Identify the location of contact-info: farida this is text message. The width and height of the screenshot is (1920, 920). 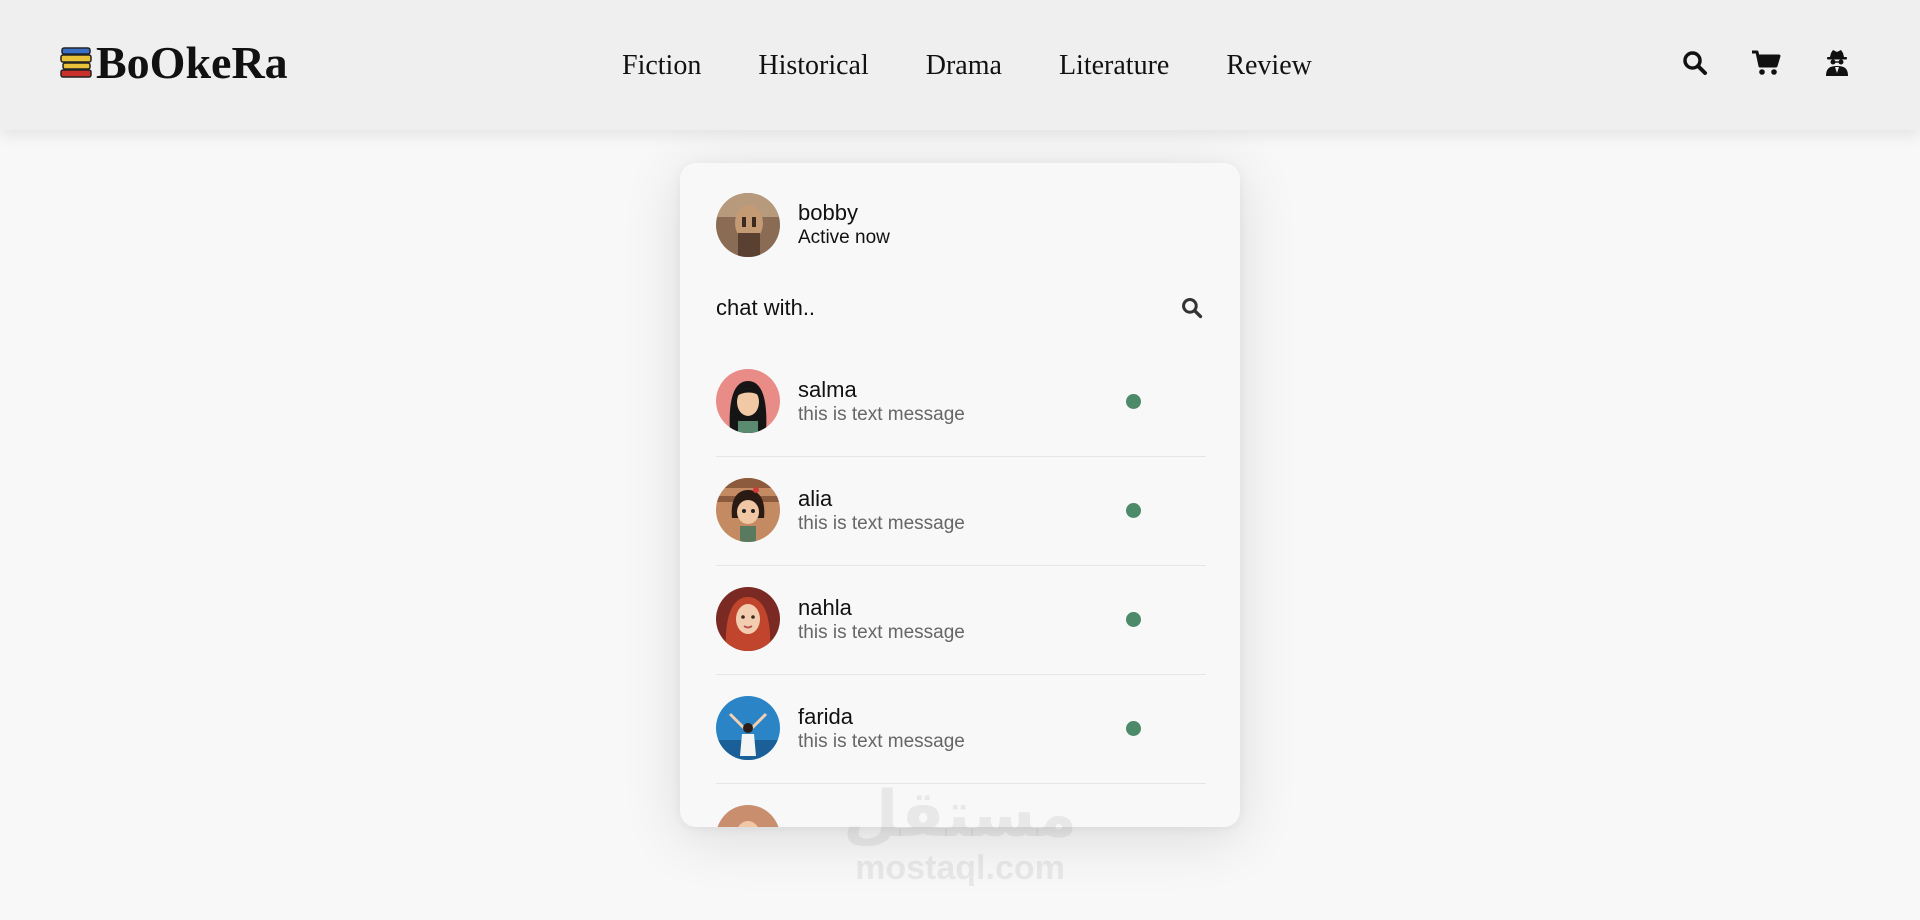
(1002, 729).